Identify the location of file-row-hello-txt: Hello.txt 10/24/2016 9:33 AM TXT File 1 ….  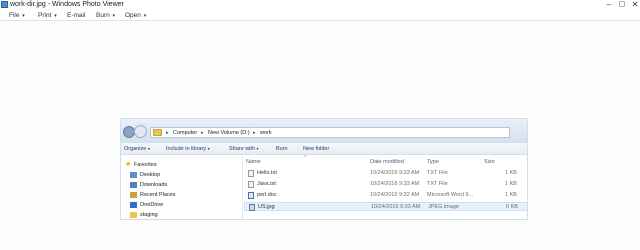
(385, 173).